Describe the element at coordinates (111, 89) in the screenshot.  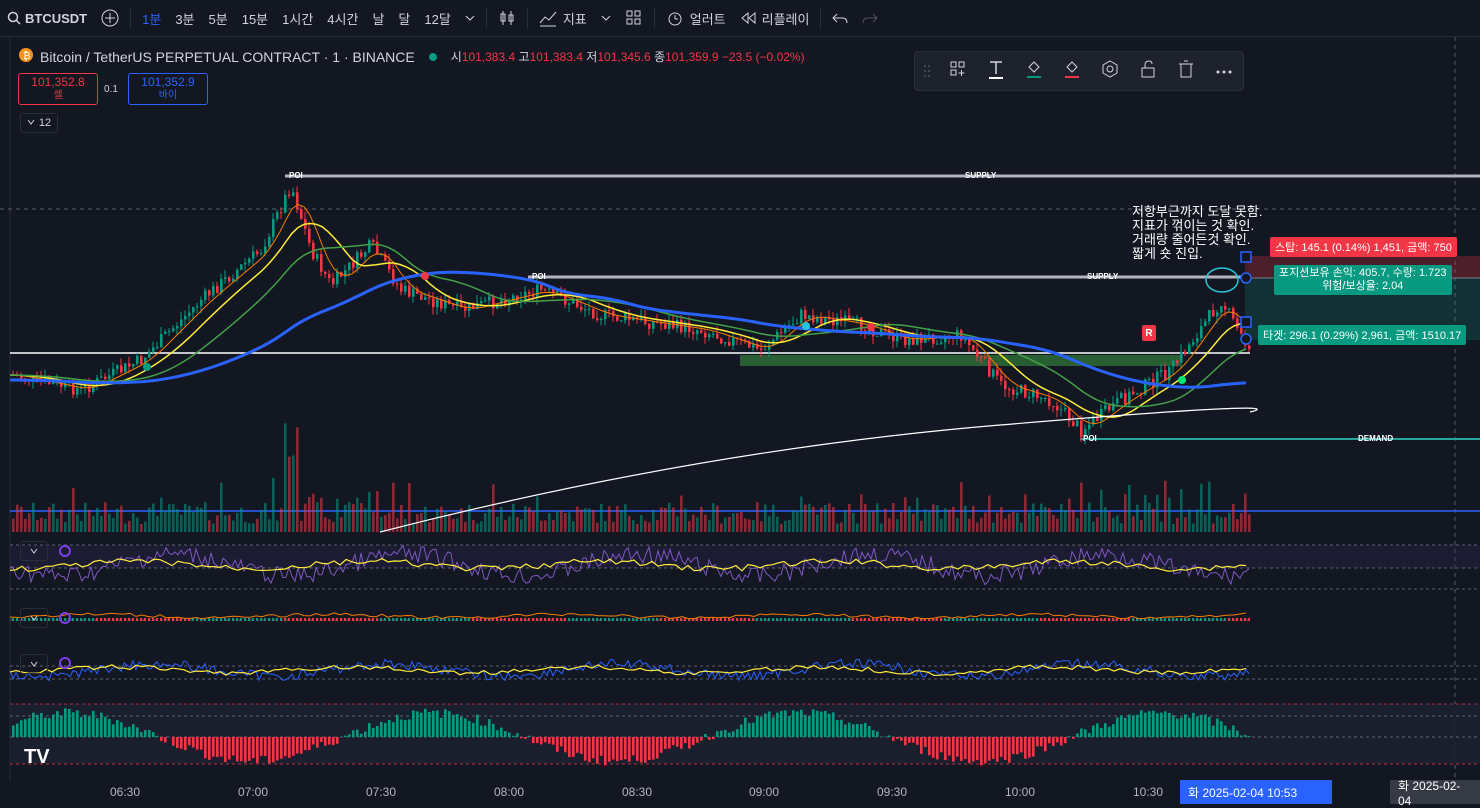
I see `order-quantity: 0.1` at that location.